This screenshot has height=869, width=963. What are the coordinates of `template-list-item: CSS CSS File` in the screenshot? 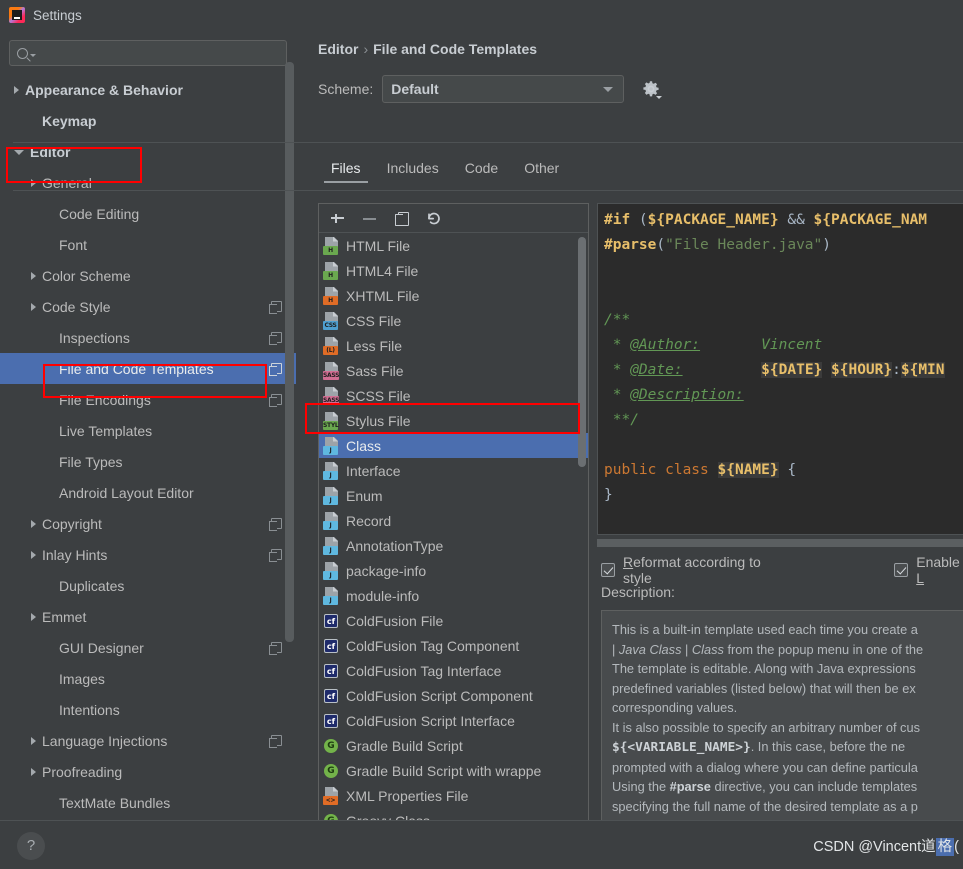 It's located at (453, 320).